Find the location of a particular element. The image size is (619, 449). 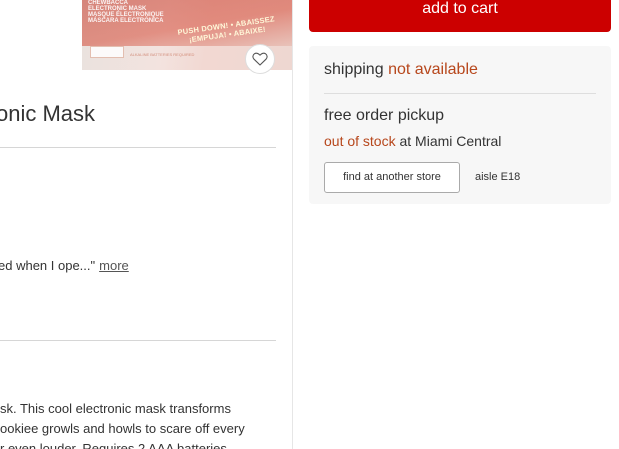

package-footer: ALKALINE BATTERIES REQUIRED is located at coordinates (165, 56).